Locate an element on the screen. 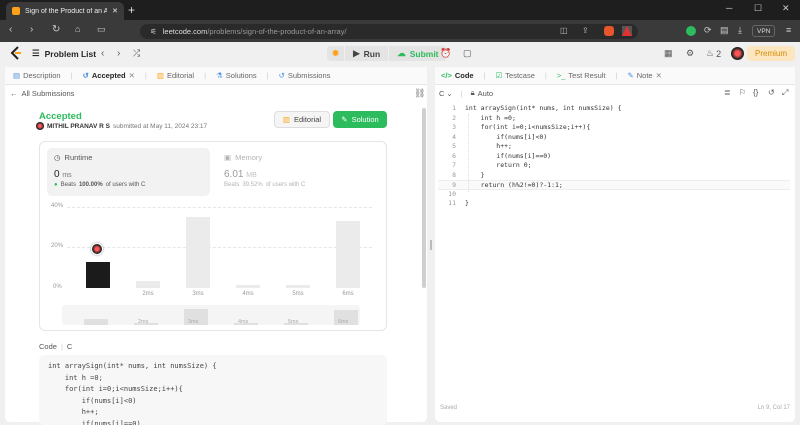 Image resolution: width=800 pixels, height=425 pixels. runtime-label: Runtime is located at coordinates (78, 157).